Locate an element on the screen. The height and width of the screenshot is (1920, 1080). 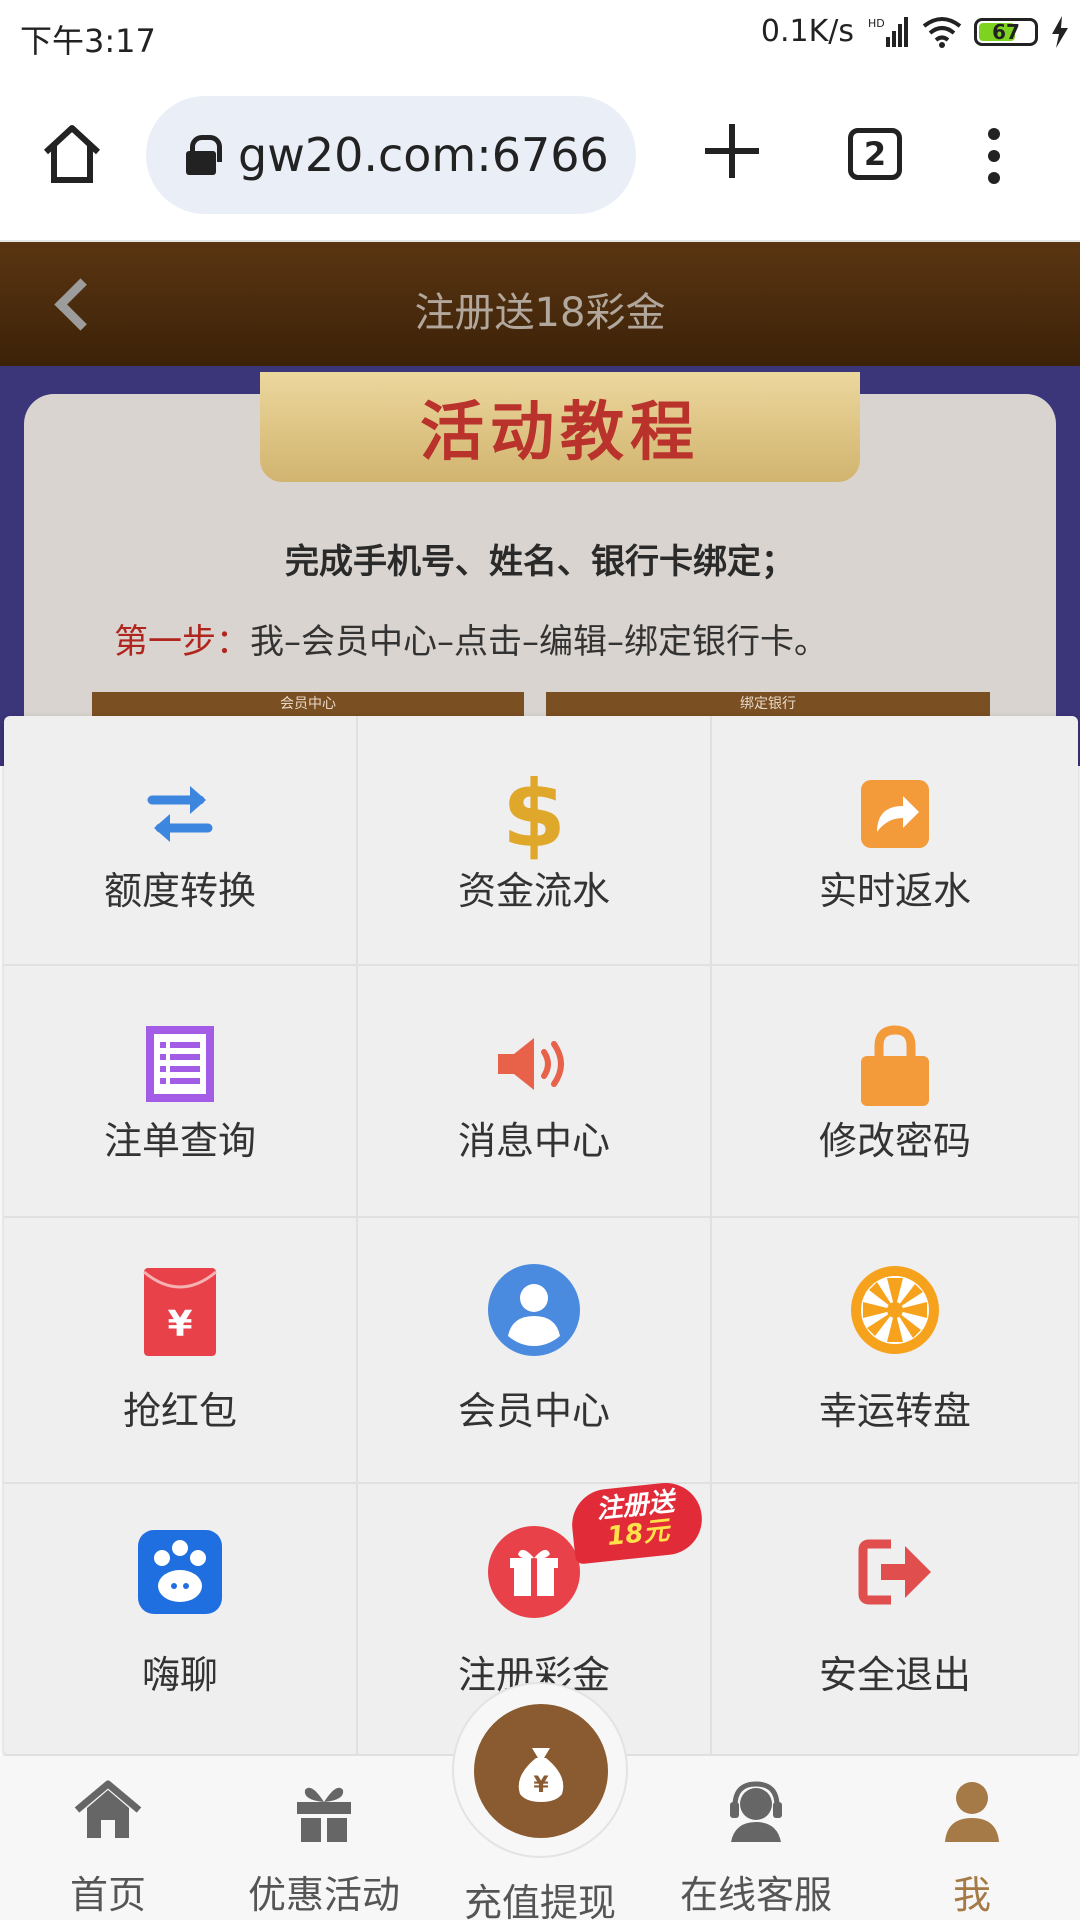
tutorial-line: 完成手机号、姓名、银行卡绑定； is located at coordinates (540, 562).